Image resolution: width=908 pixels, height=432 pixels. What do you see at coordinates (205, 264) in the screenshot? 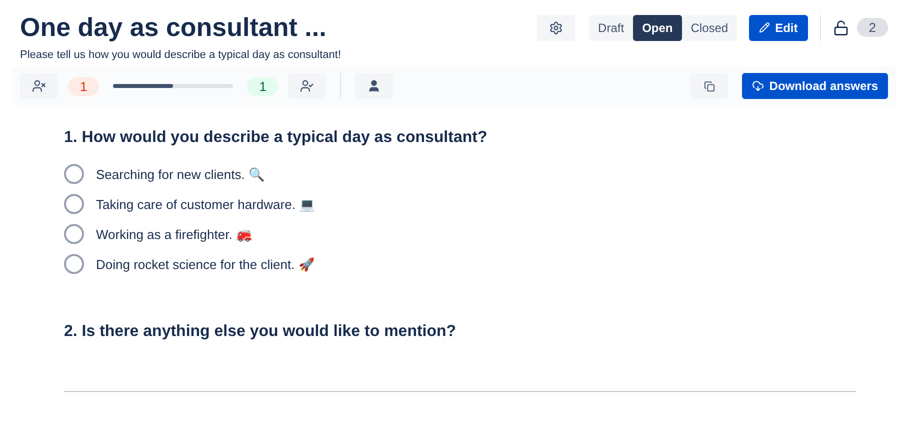
I see `option-label: Doing rocket science for the client. 🚀` at bounding box center [205, 264].